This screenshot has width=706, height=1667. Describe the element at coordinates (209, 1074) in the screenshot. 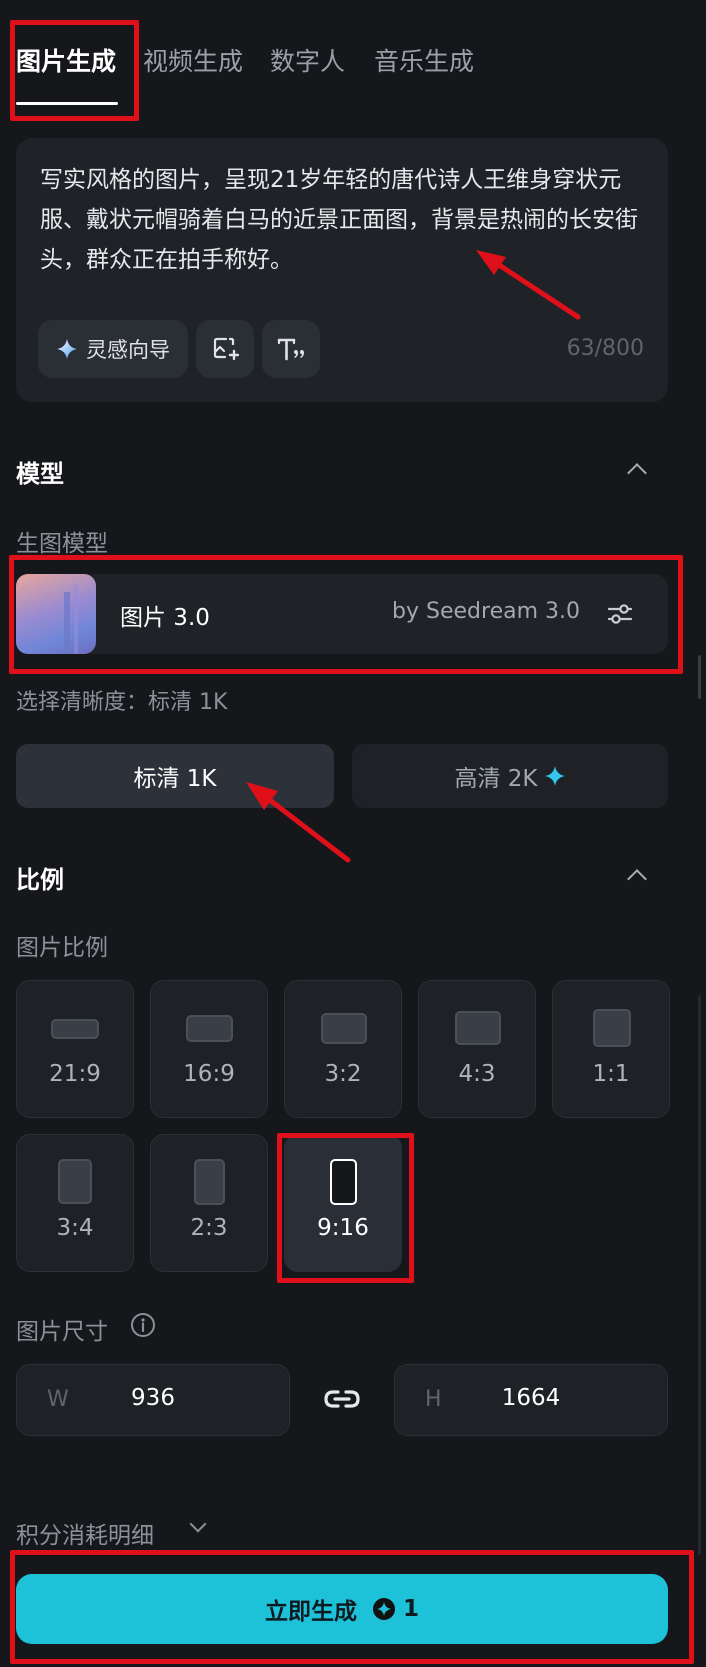

I see `ratio-label: 16:9` at that location.